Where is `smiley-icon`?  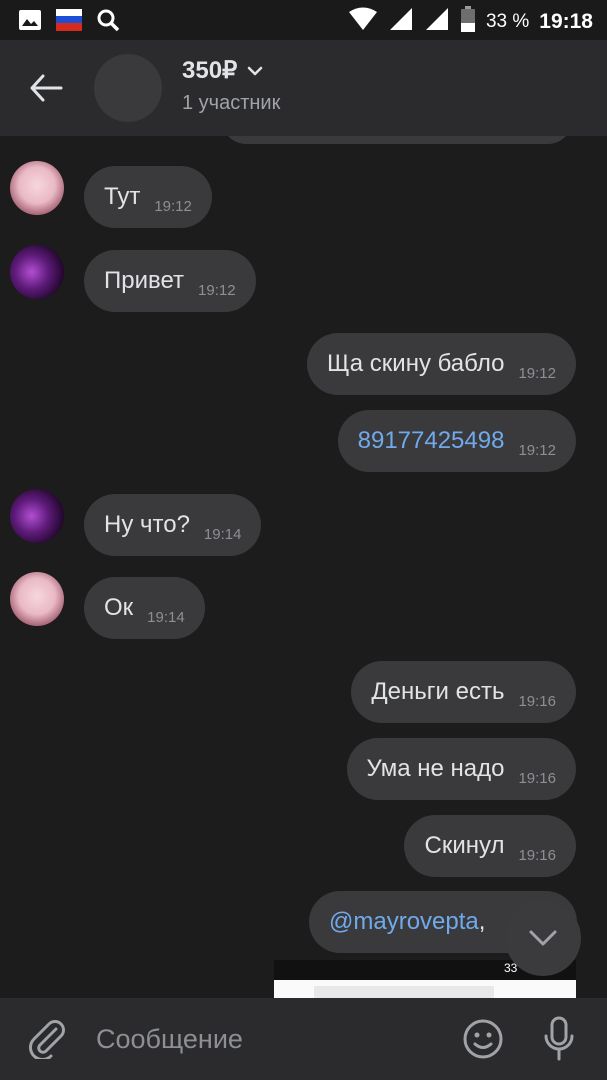 smiley-icon is located at coordinates (483, 1039).